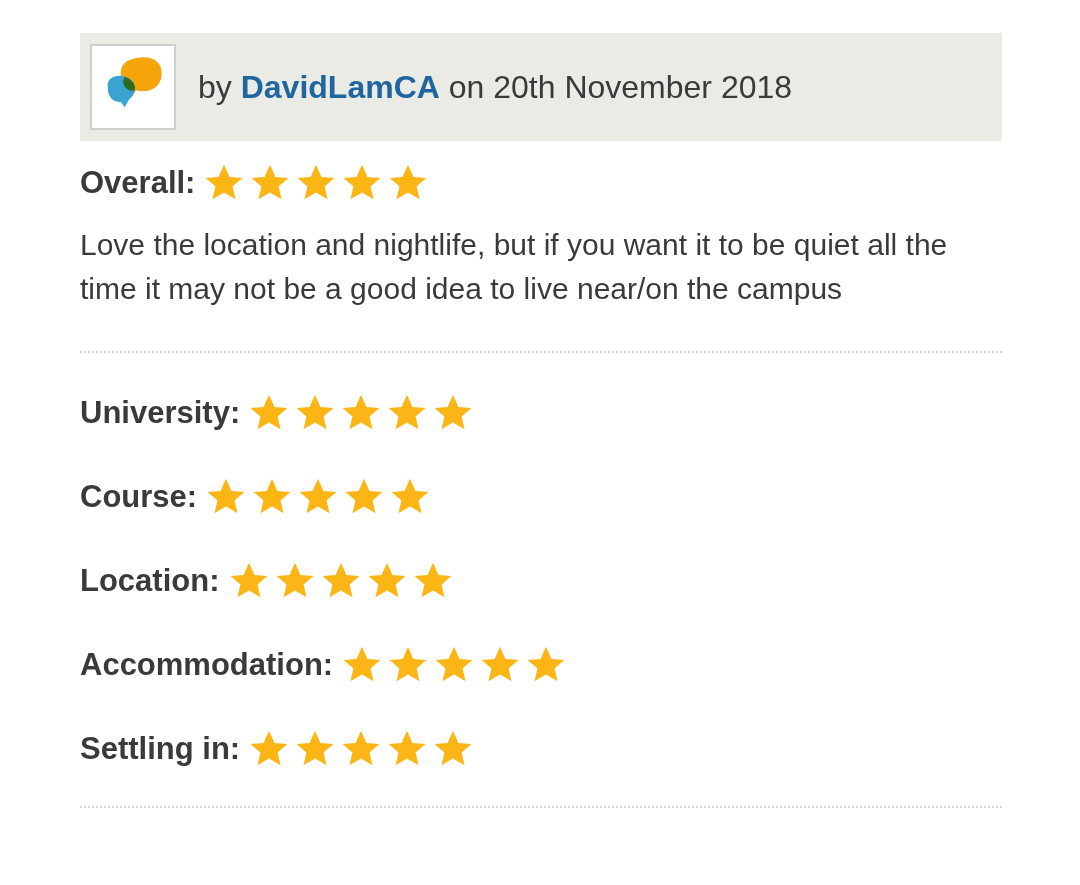 The image size is (1080, 885). Describe the element at coordinates (160, 413) in the screenshot. I see `rating-label: University:` at that location.